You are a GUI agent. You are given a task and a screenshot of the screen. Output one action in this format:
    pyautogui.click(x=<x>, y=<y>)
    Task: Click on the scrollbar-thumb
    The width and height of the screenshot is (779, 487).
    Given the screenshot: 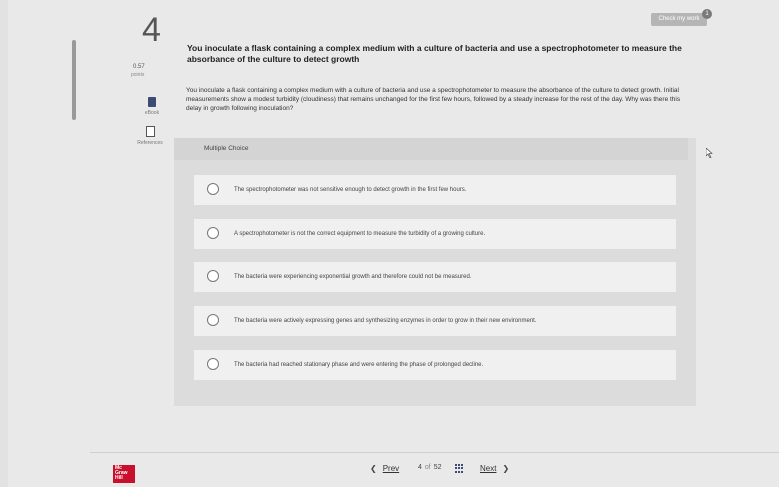 What is the action you would take?
    pyautogui.click(x=74, y=80)
    